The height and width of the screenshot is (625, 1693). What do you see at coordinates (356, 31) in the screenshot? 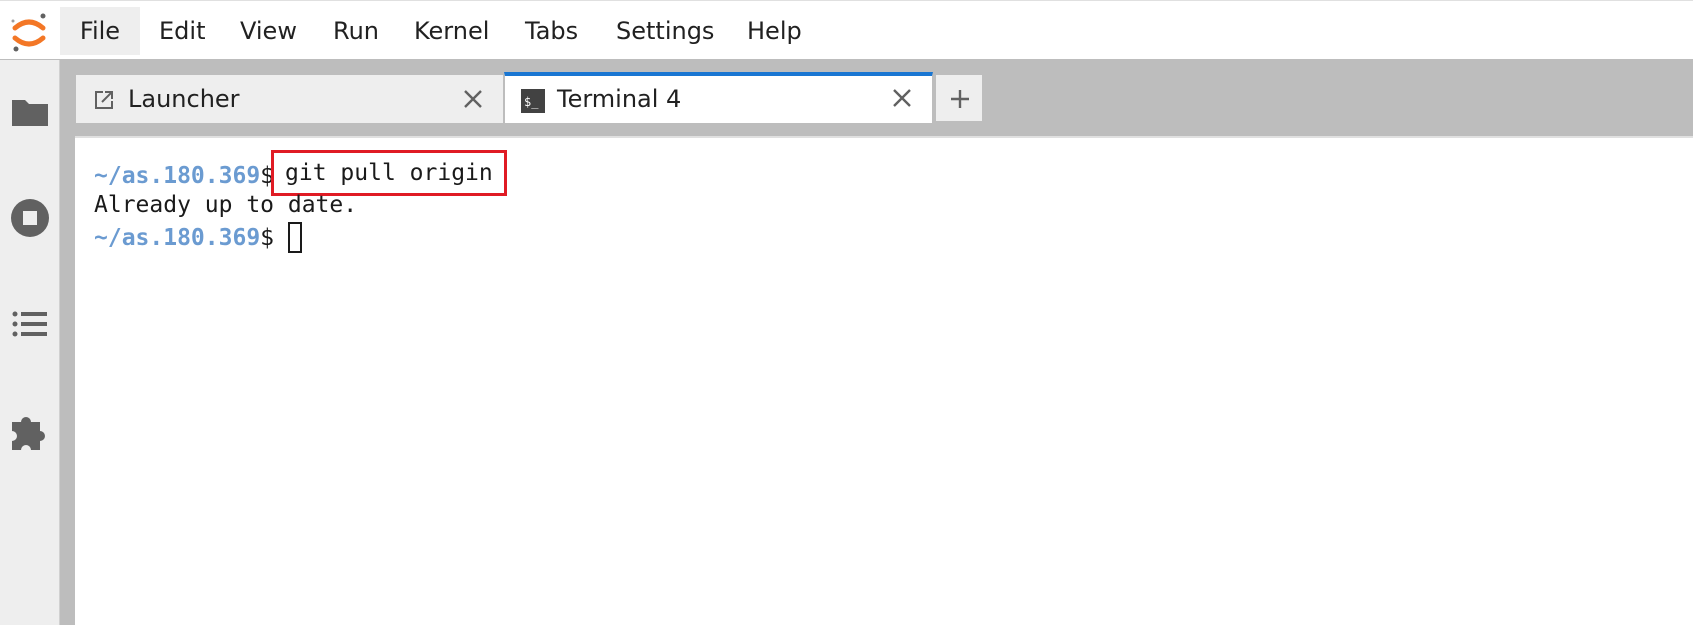
I see `menu-run: Run` at bounding box center [356, 31].